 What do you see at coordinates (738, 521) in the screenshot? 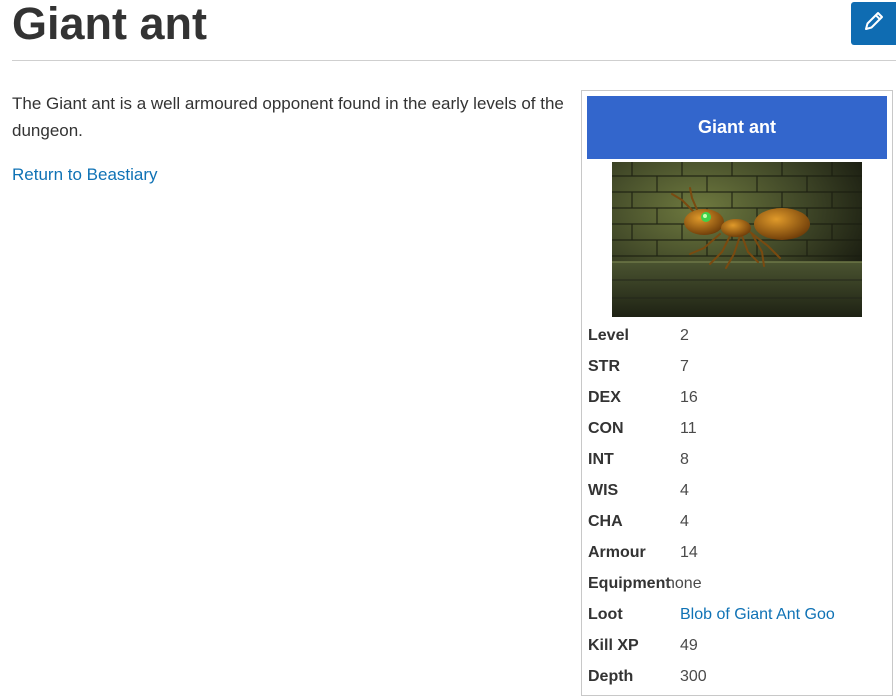
I see `stat-row-cha: CHA 4` at bounding box center [738, 521].